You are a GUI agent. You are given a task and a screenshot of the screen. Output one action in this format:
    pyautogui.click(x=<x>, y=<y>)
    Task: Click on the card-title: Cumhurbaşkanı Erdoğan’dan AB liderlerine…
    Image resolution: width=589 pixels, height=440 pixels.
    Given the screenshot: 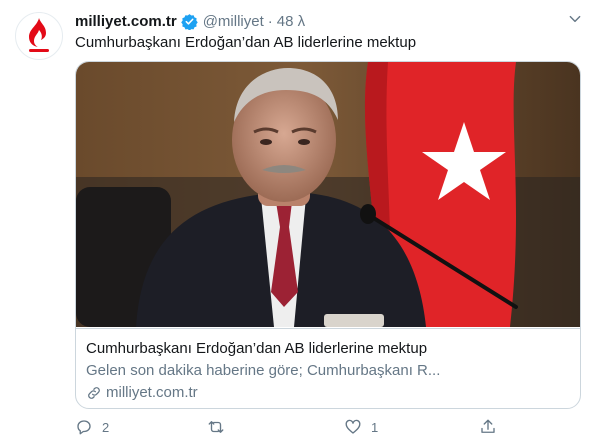 What is the action you would take?
    pyautogui.click(x=257, y=348)
    